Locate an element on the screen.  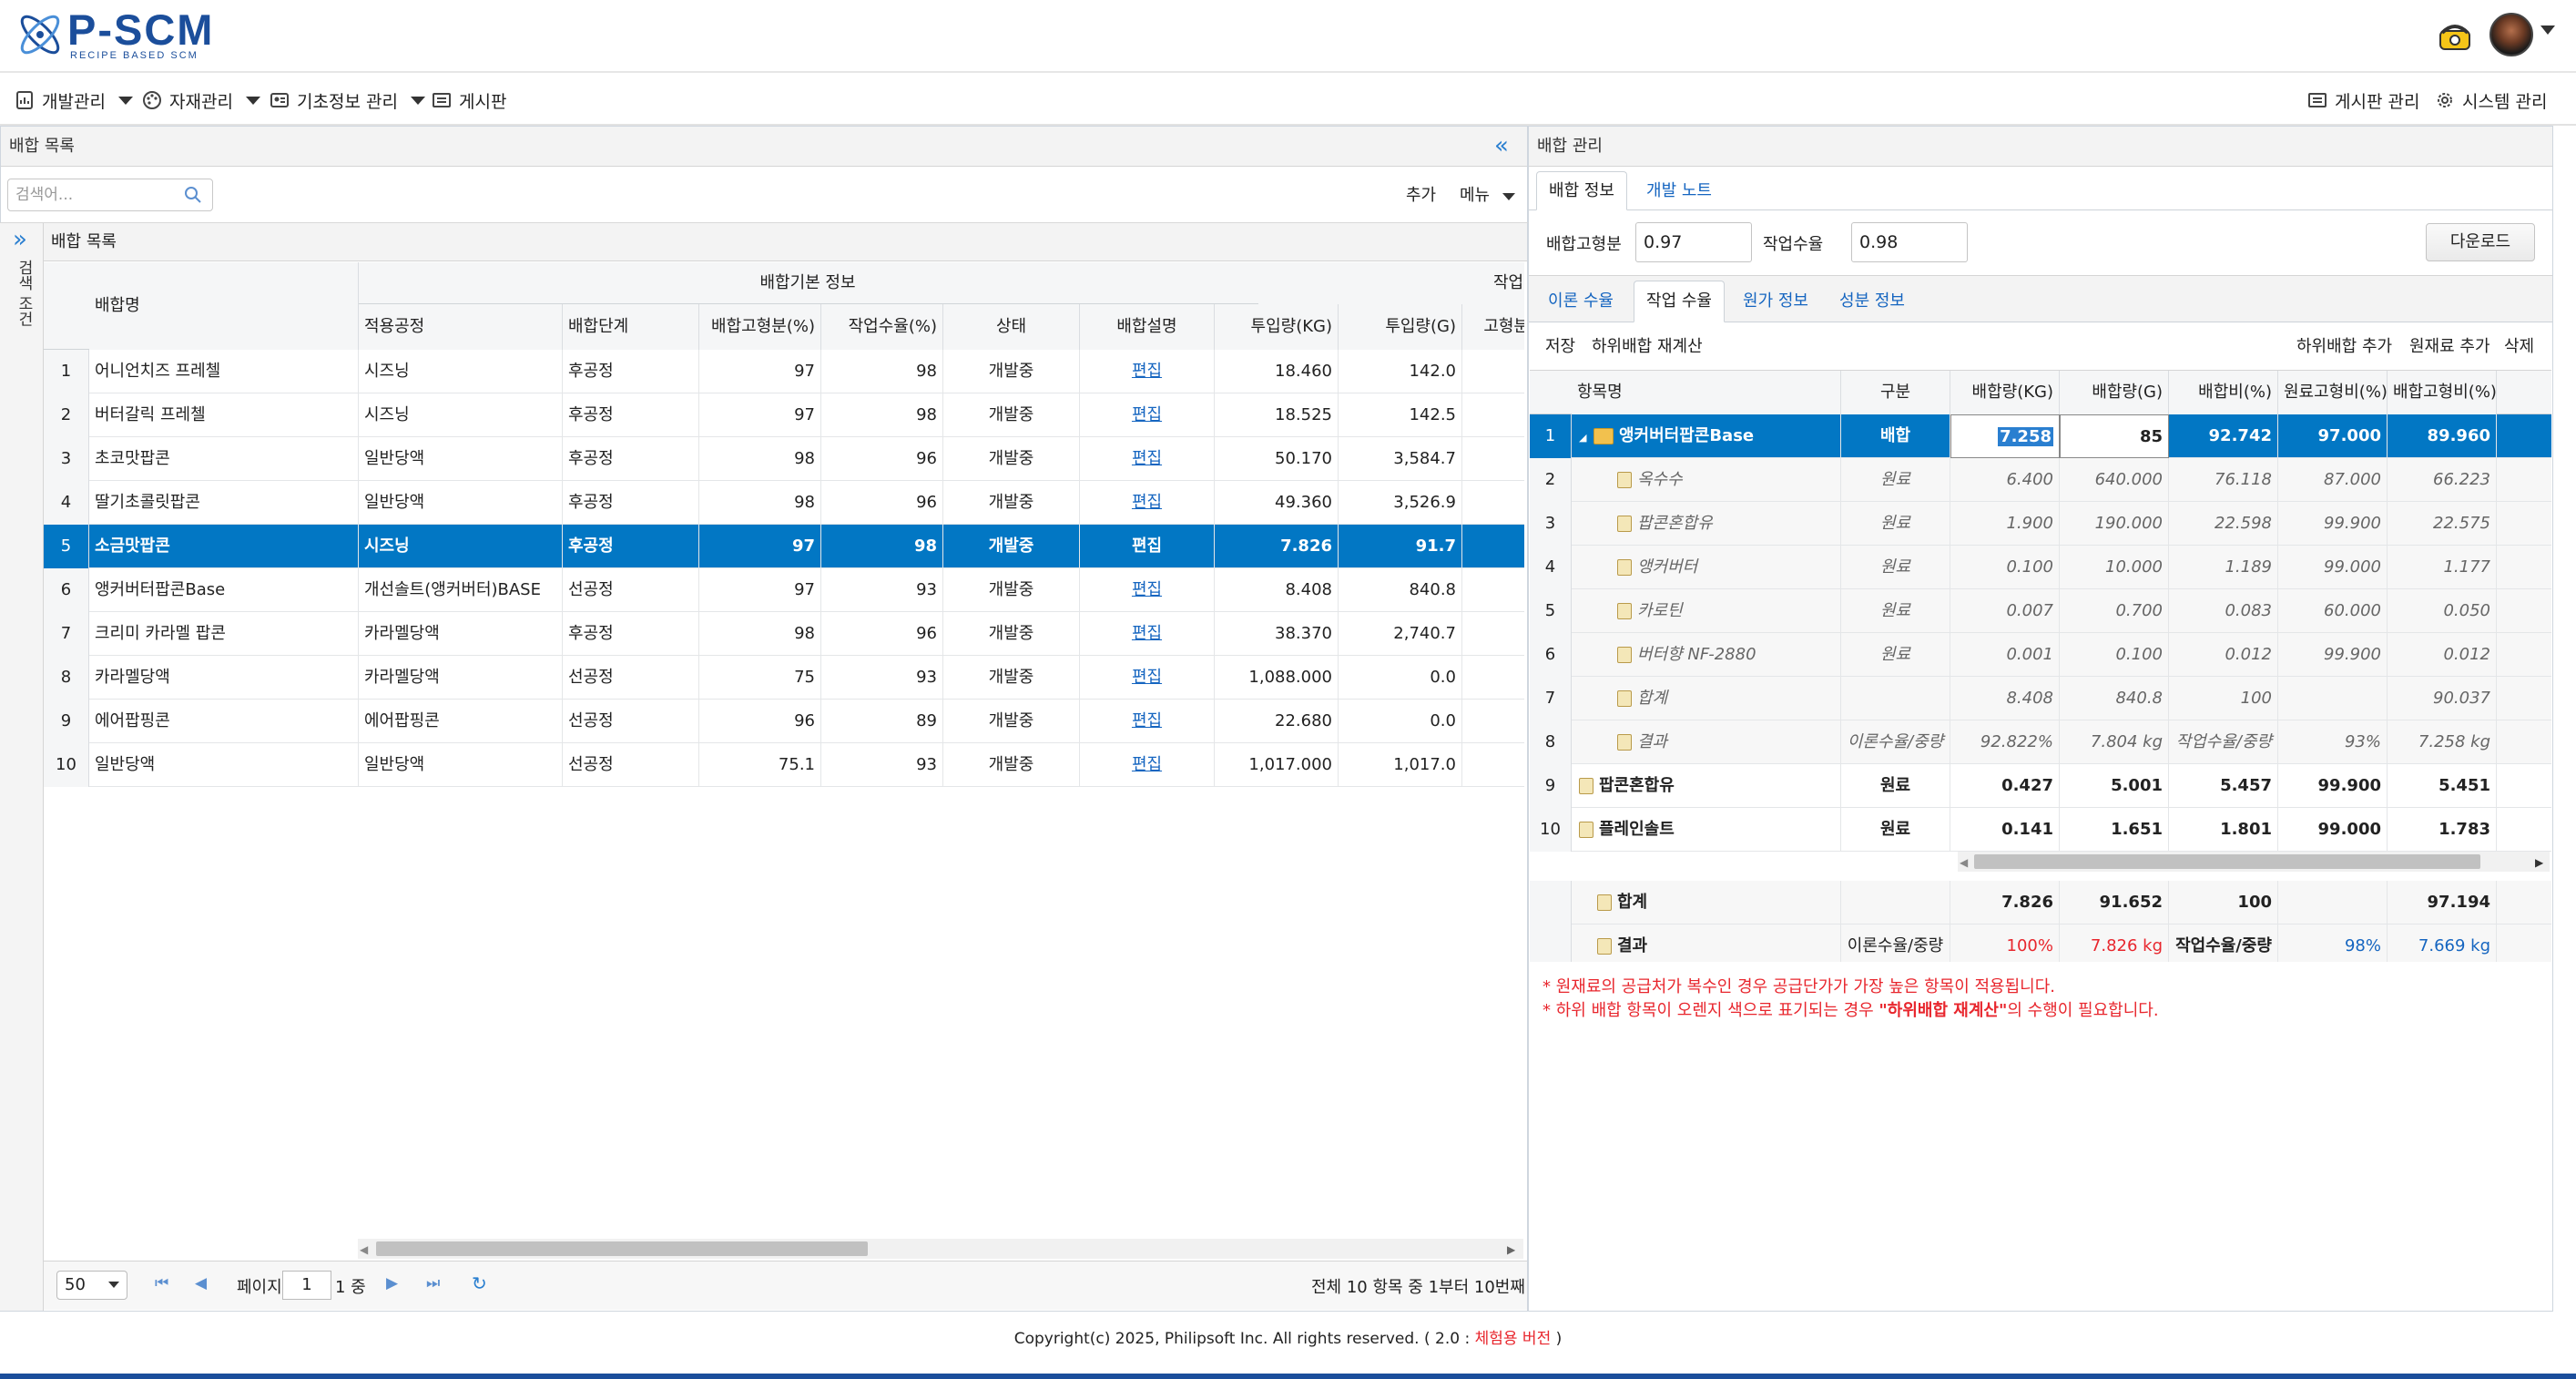
avatar is located at coordinates (2511, 35).